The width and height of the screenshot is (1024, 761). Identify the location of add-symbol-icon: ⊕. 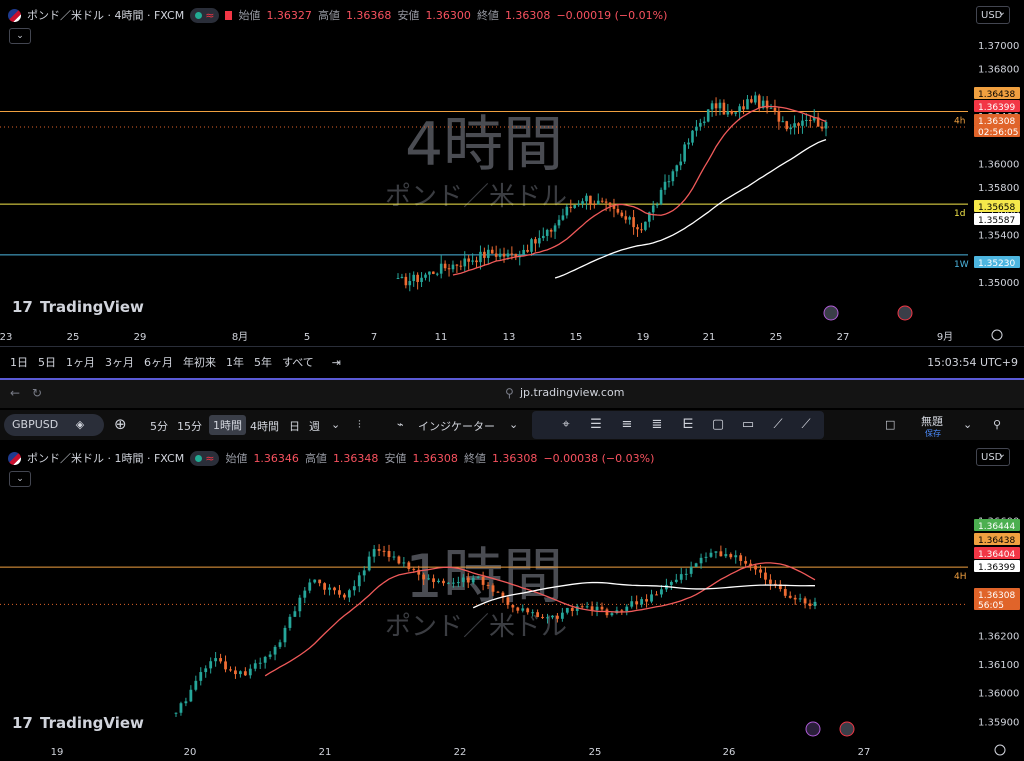
(120, 424).